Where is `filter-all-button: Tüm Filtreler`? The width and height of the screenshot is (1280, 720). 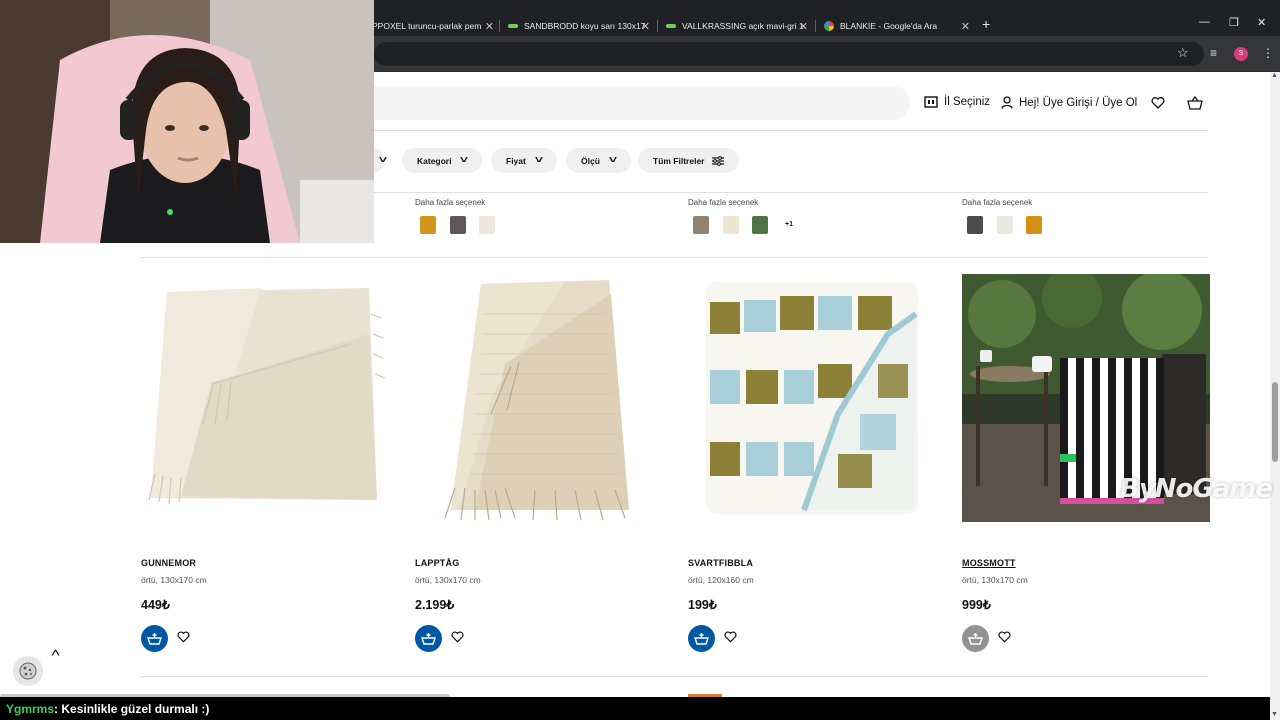 filter-all-button: Tüm Filtreler is located at coordinates (689, 160).